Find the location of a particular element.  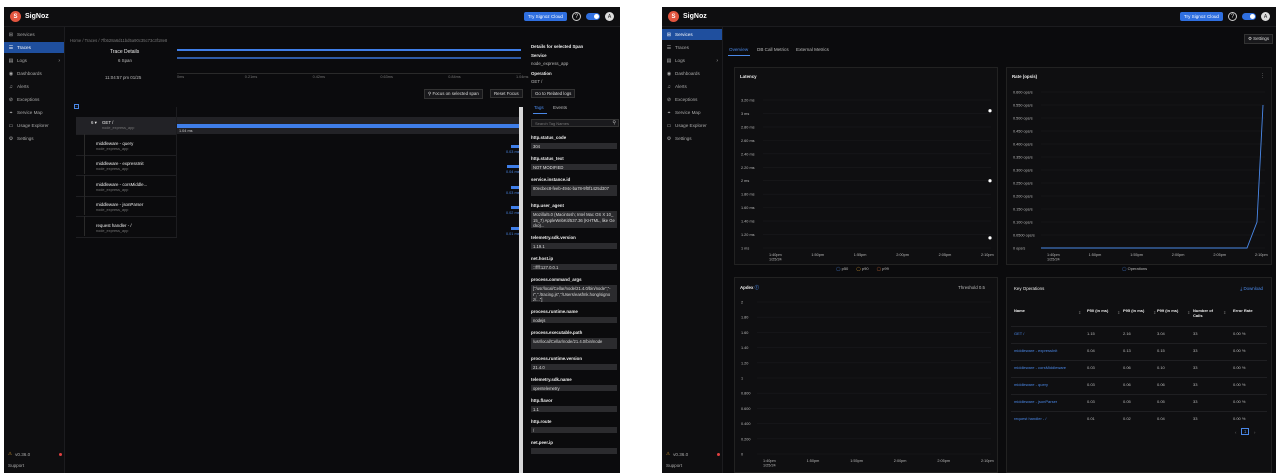

span-row: 6 ▾ GET / node_express_app 1.04 ms is located at coordinates (299, 126).